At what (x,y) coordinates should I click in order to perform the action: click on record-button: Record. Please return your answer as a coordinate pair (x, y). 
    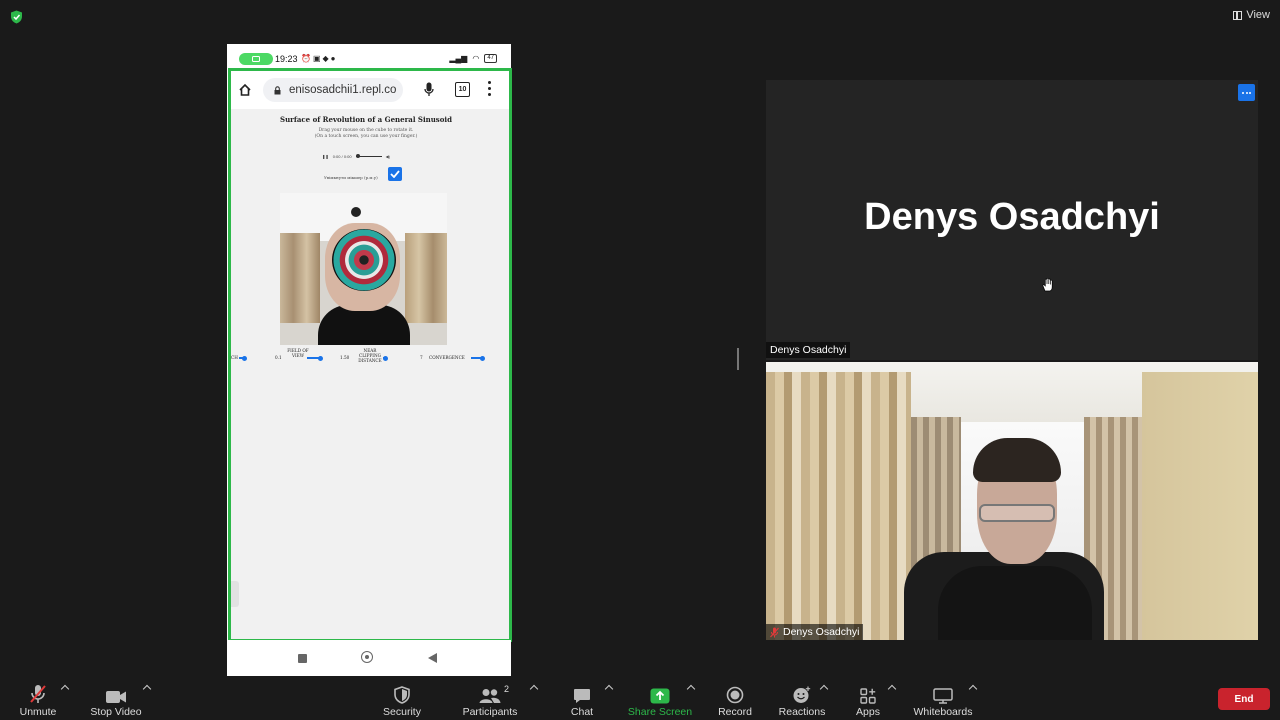
    Looking at the image, I should click on (735, 698).